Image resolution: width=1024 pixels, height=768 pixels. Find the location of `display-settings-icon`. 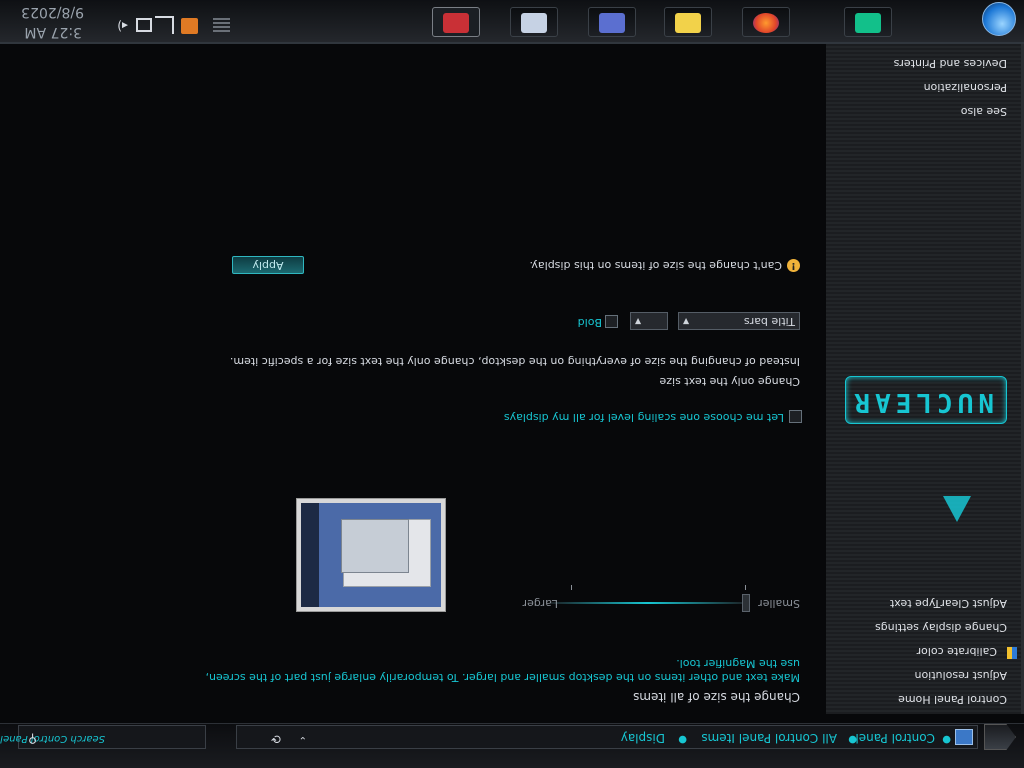

display-settings-icon is located at coordinates (456, 23).